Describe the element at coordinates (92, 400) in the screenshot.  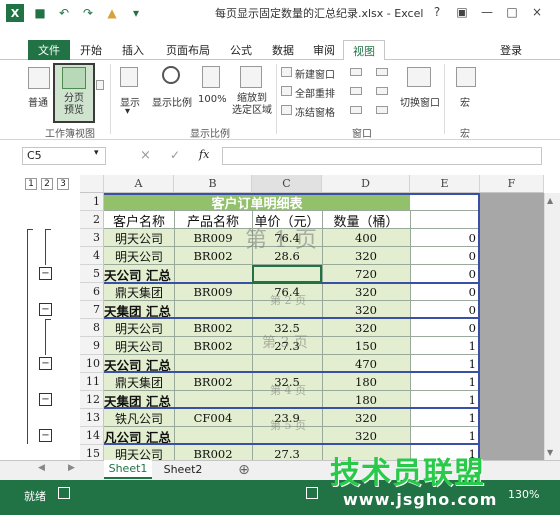
I see `row-header: 12` at that location.